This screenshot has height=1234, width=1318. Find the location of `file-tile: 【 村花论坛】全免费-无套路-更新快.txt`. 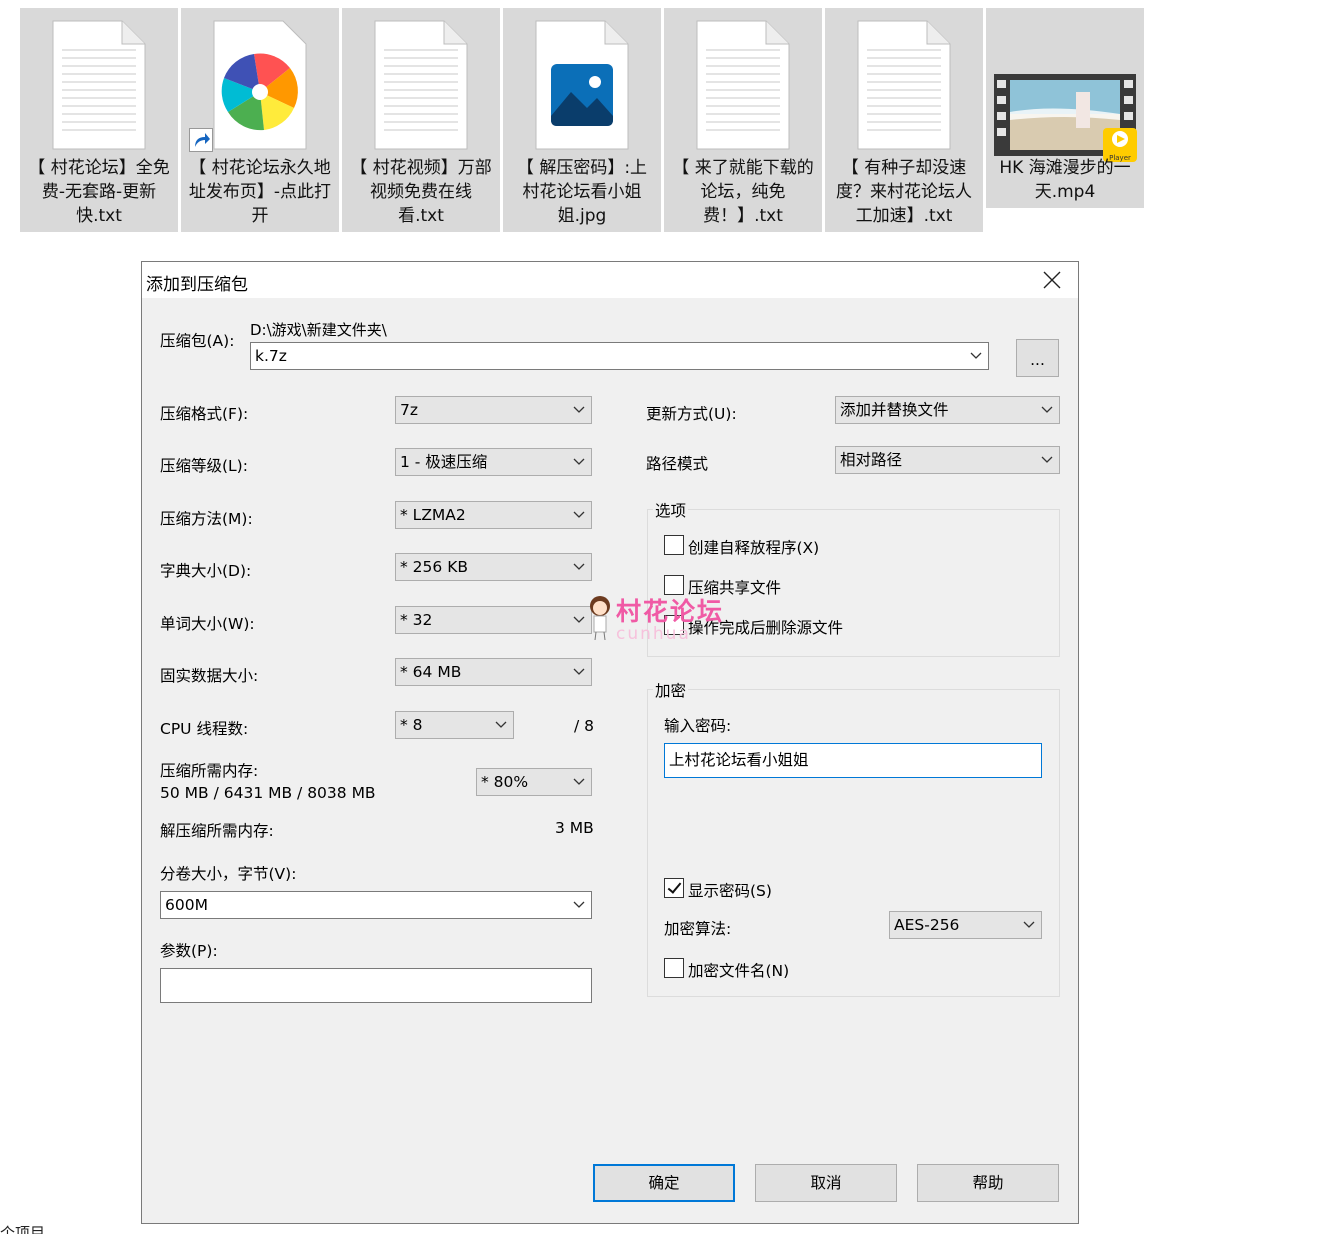

file-tile: 【 村花论坛】全免费-无套路-更新快.txt is located at coordinates (99, 120).